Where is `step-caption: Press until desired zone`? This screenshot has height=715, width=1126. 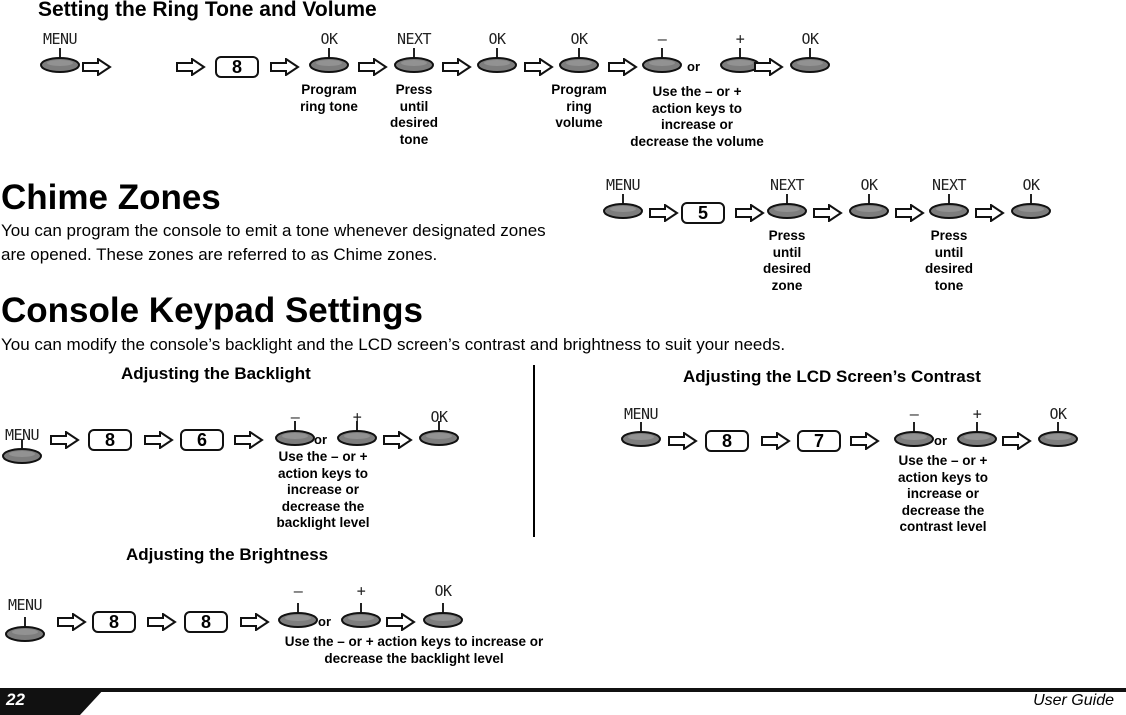 step-caption: Press until desired zone is located at coordinates (787, 260).